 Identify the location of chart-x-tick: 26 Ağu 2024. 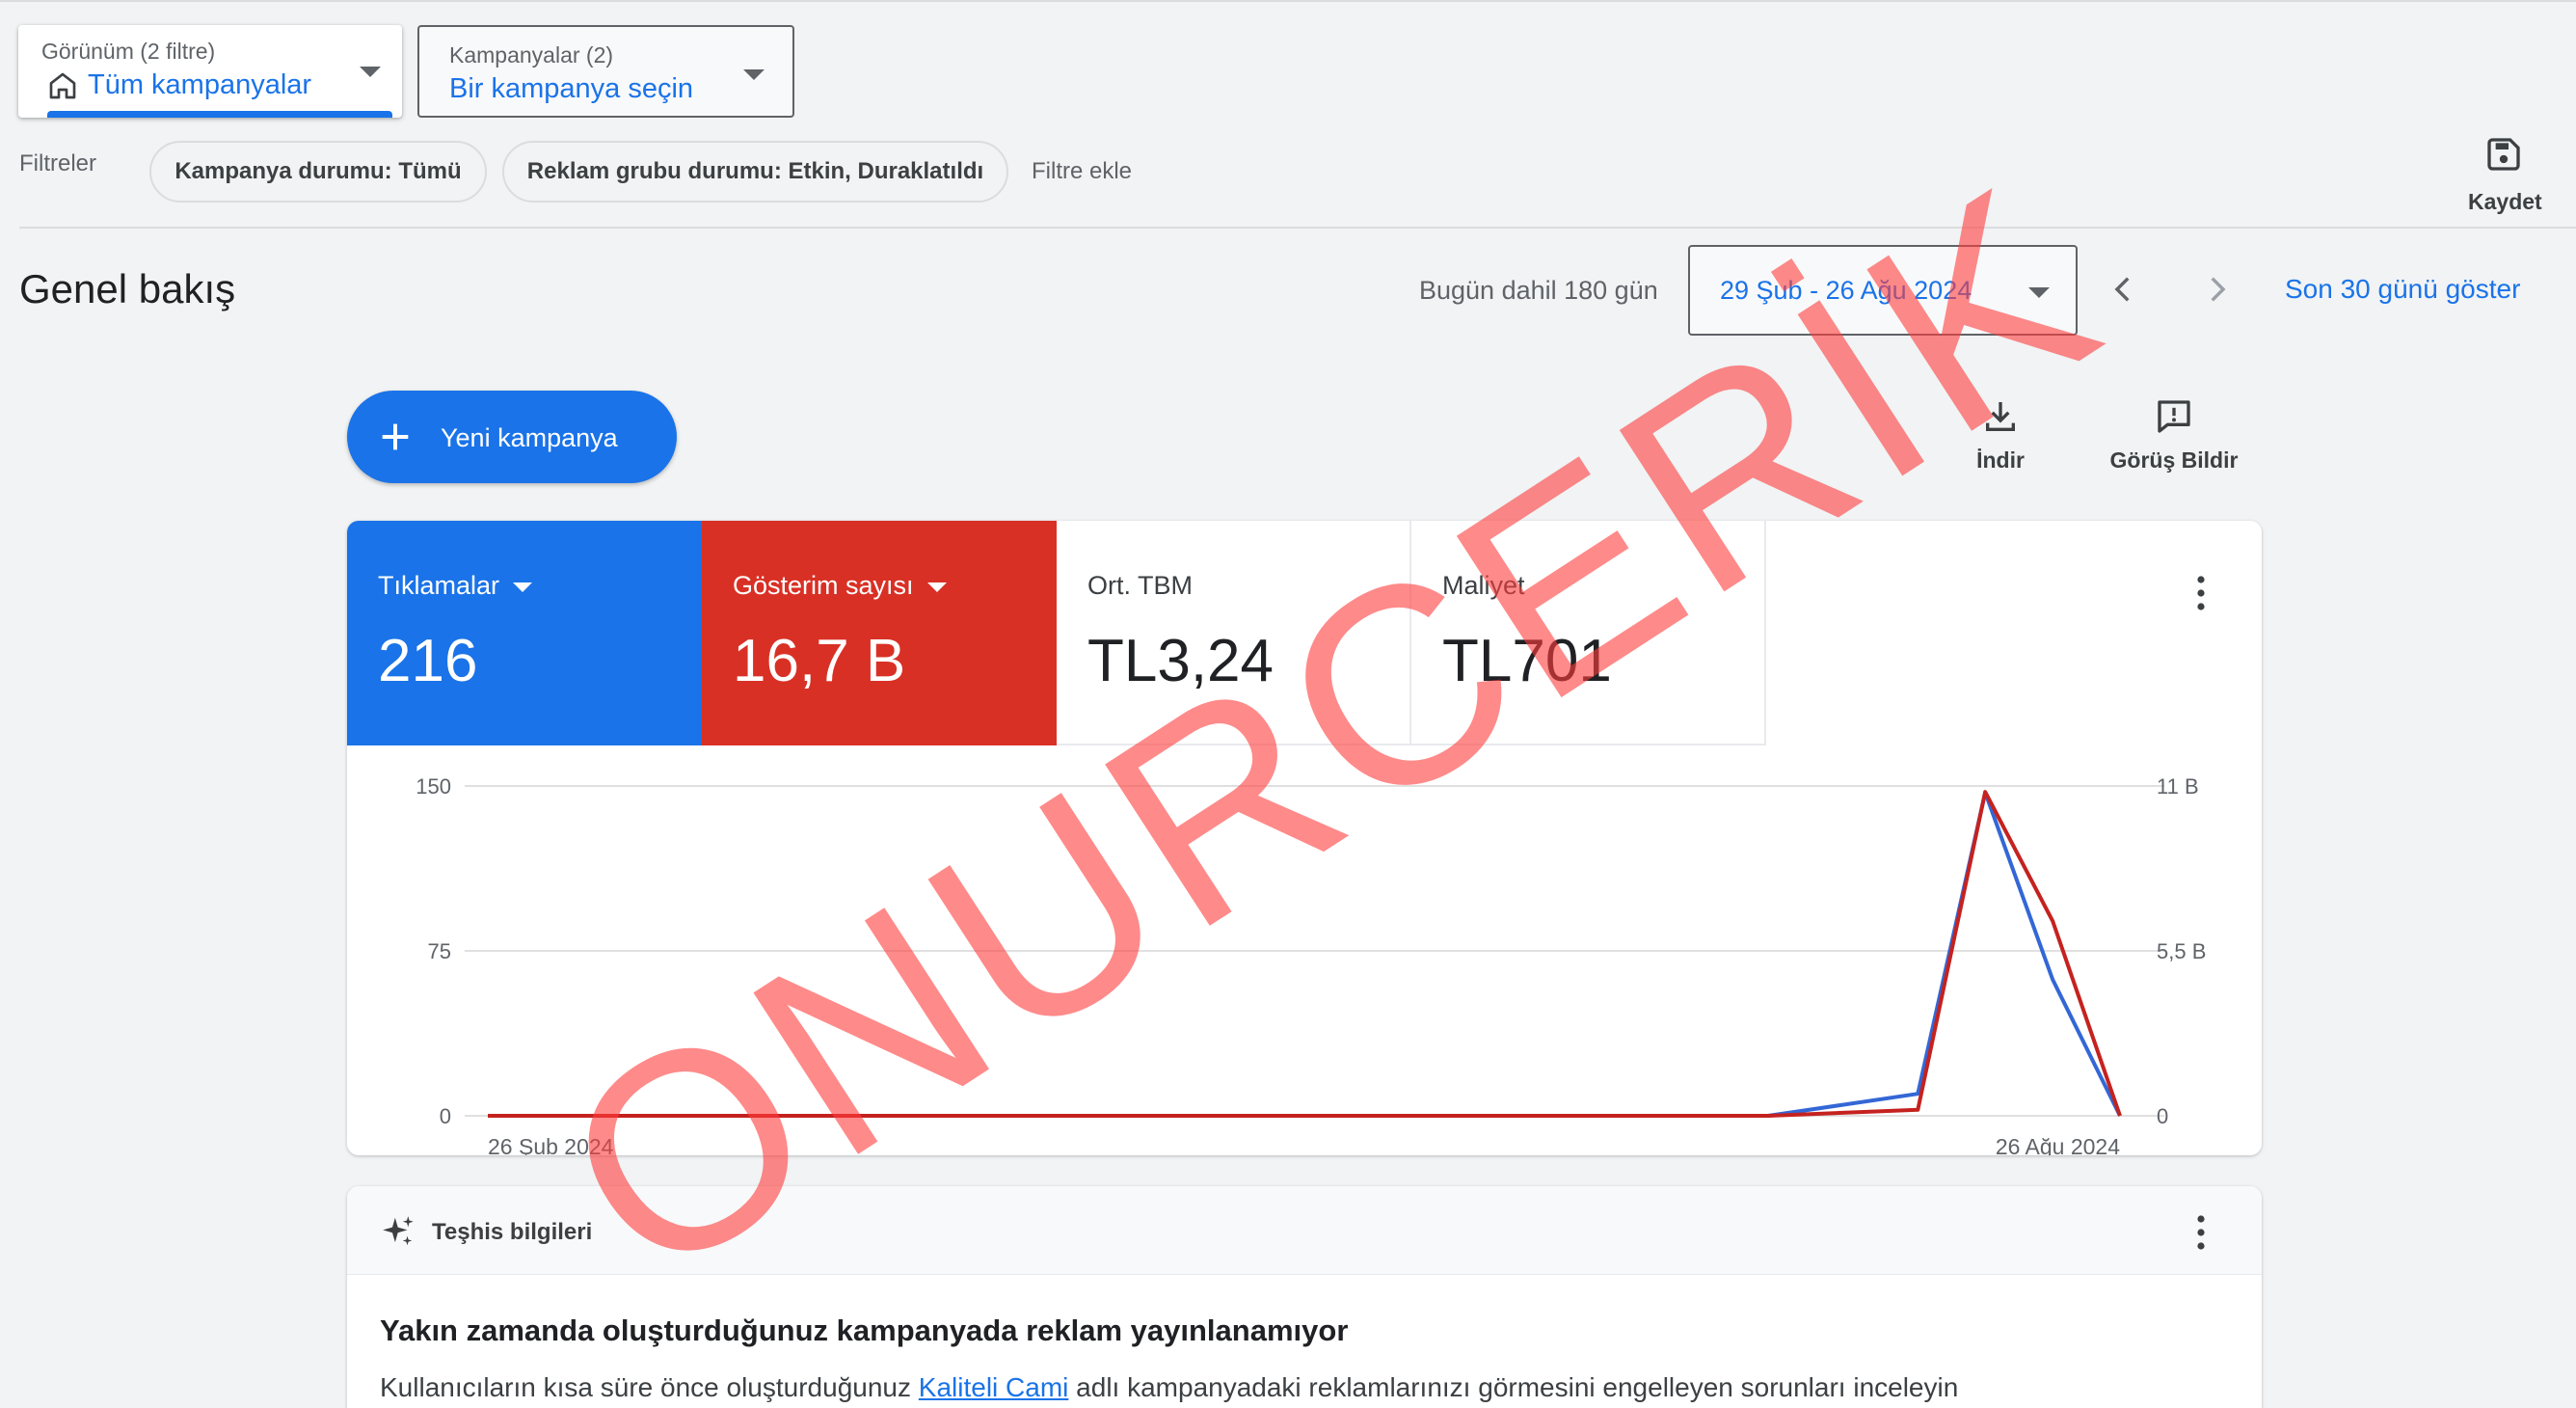
(2058, 1144).